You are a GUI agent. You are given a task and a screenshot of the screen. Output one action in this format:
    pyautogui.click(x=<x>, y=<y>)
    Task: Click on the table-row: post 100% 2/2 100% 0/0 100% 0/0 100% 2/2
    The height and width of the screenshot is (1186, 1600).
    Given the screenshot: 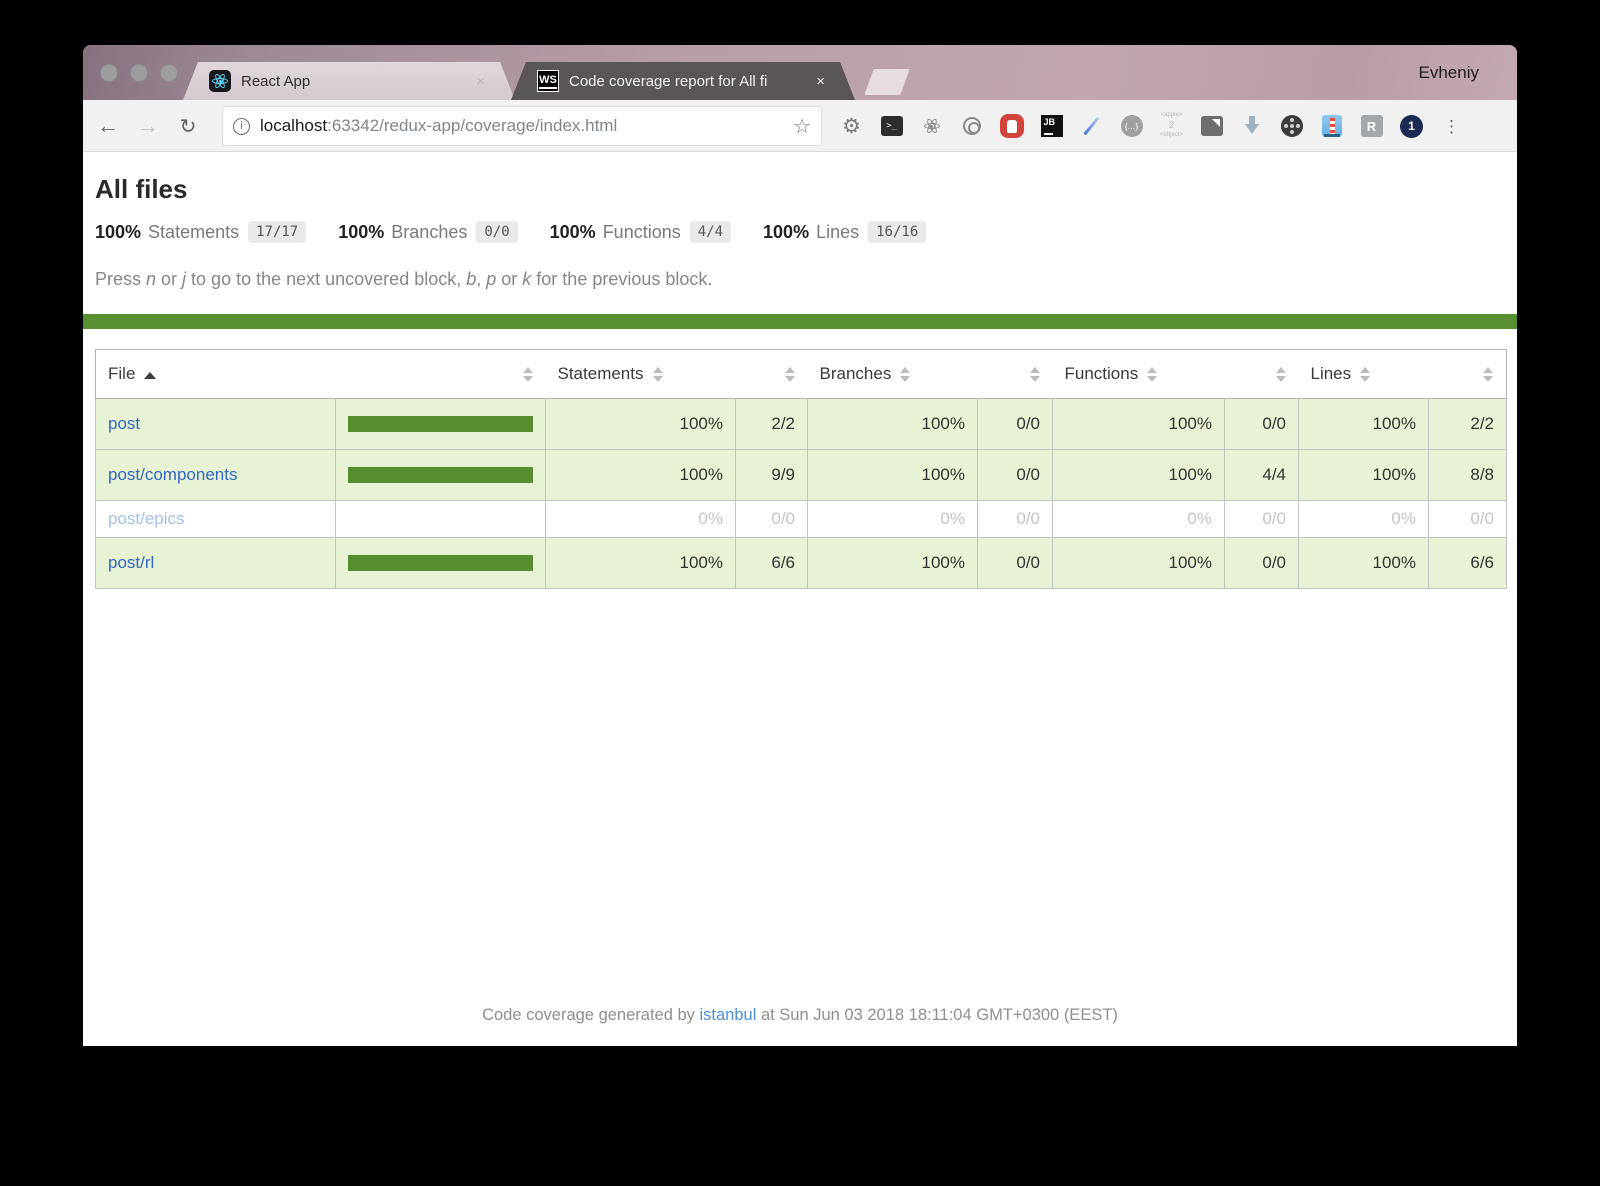 What is the action you would take?
    pyautogui.click(x=801, y=424)
    